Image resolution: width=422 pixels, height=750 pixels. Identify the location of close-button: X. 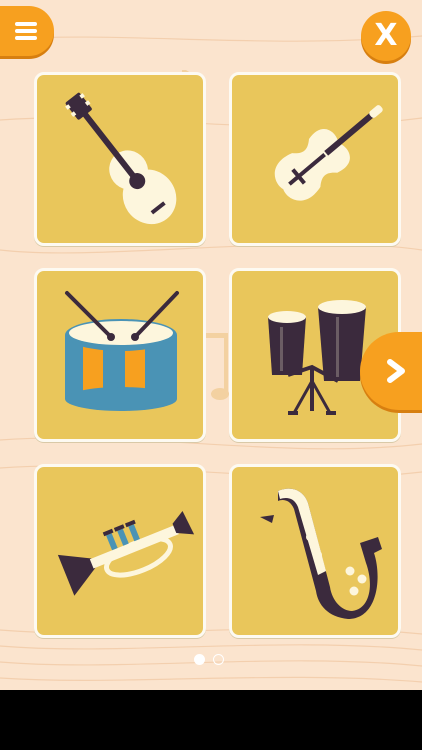
(386, 36).